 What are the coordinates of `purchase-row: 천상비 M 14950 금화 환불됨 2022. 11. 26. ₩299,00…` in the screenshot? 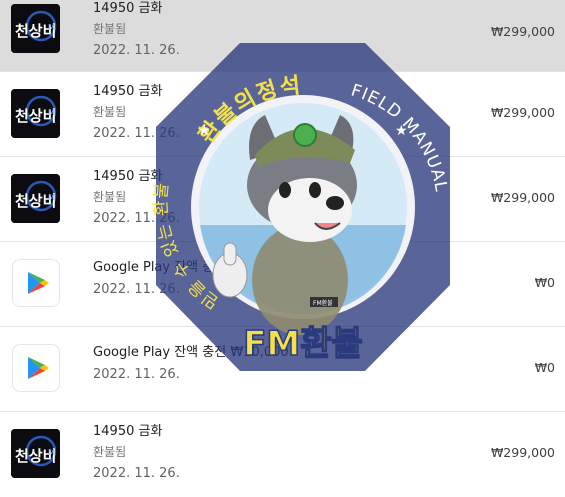 It's located at (282, 36).